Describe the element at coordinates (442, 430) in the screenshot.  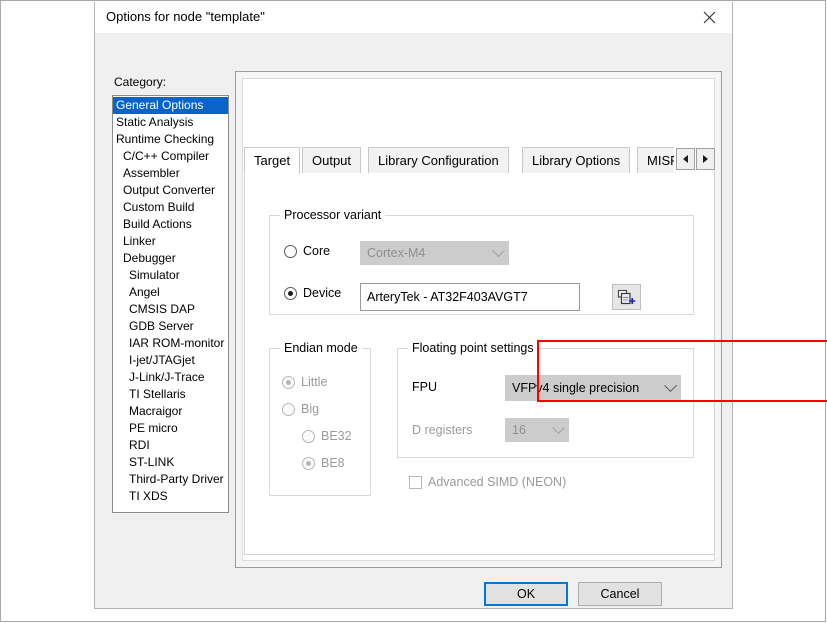
I see `d-registers-label: D registers` at that location.